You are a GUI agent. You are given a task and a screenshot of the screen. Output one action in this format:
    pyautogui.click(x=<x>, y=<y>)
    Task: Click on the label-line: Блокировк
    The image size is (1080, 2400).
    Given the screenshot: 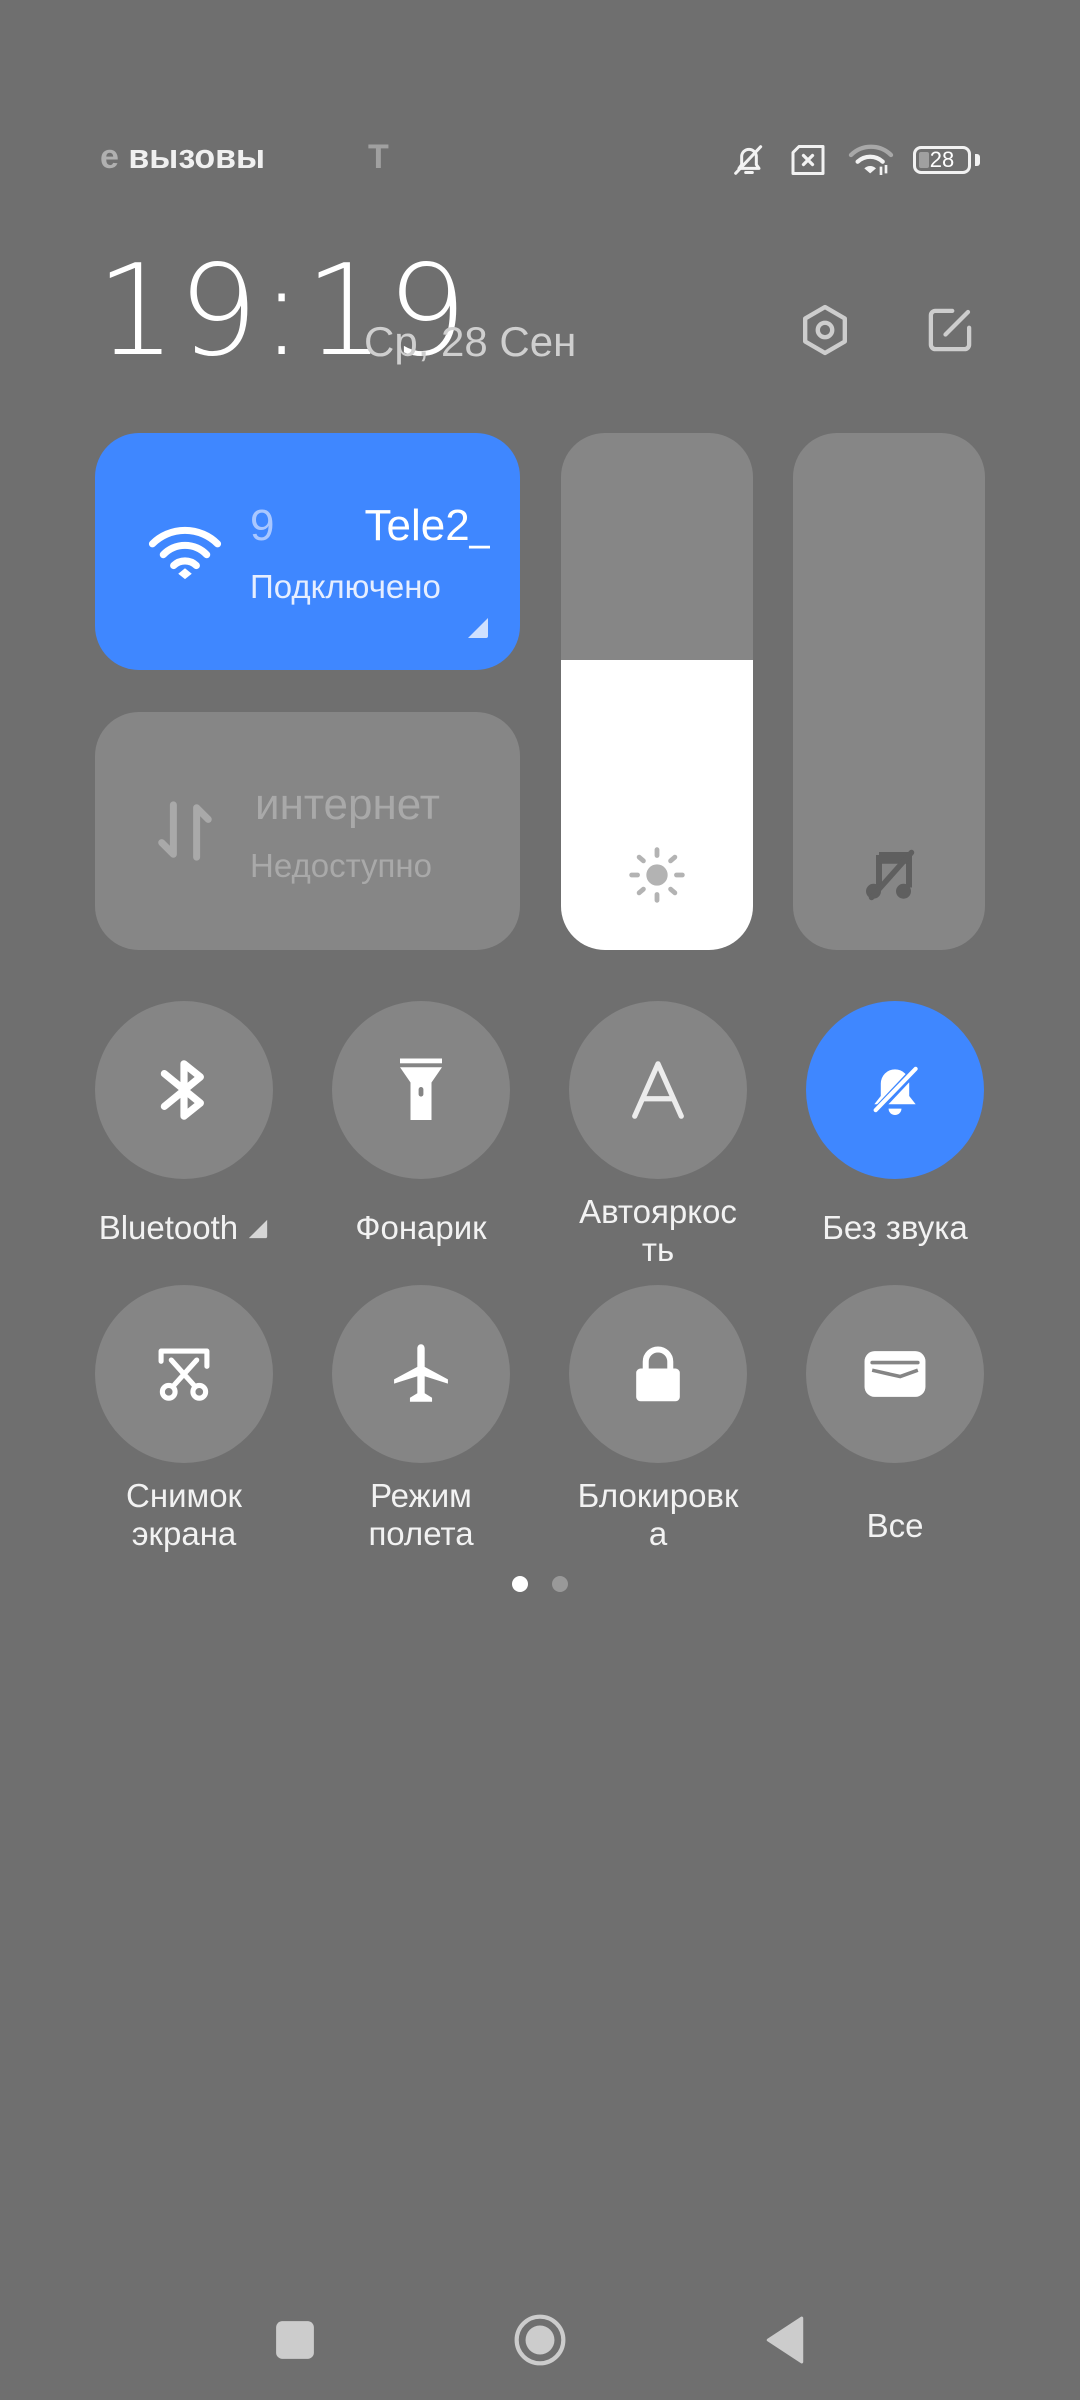 What is the action you would take?
    pyautogui.click(x=658, y=1495)
    